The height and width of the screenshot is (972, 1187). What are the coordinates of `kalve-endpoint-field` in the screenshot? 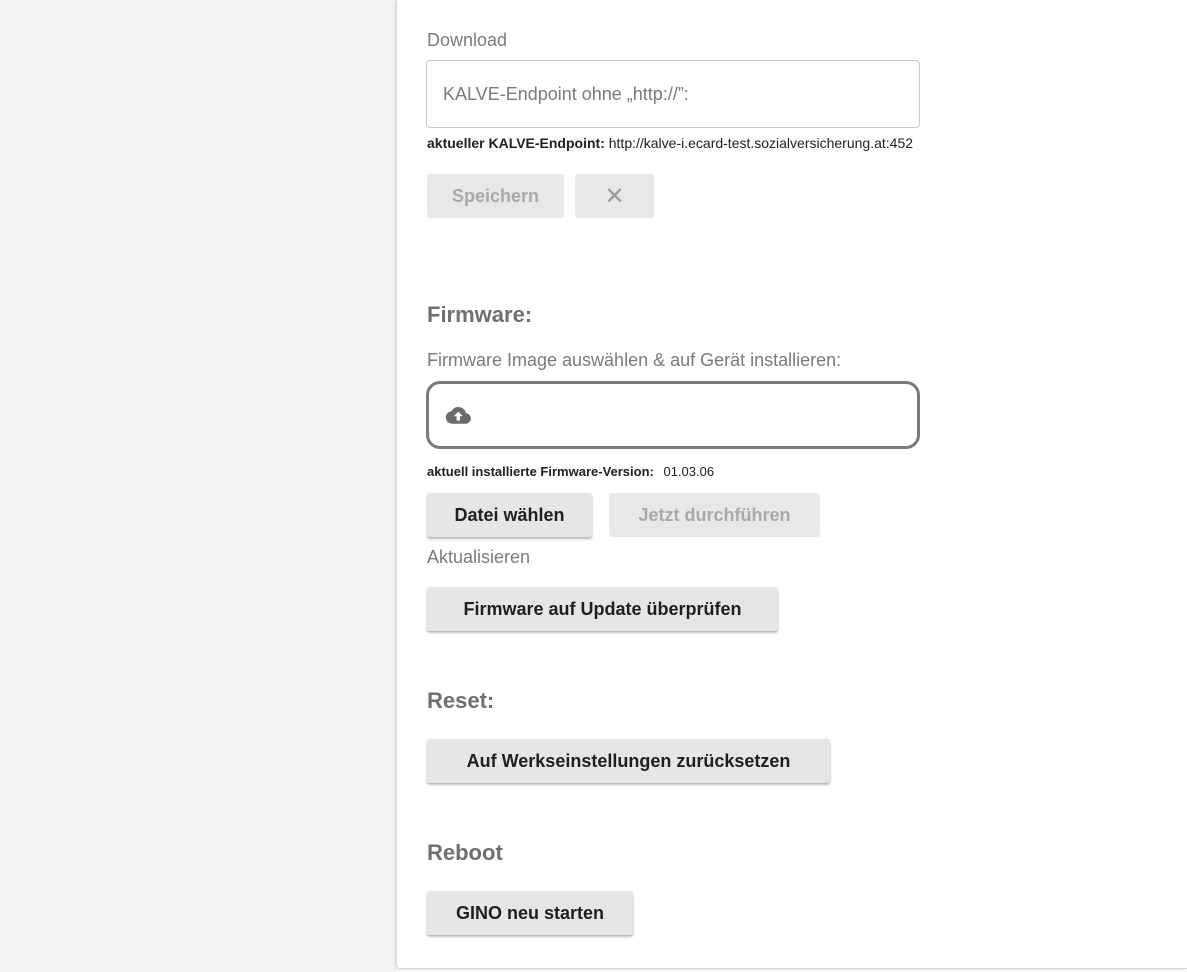 It's located at (673, 94).